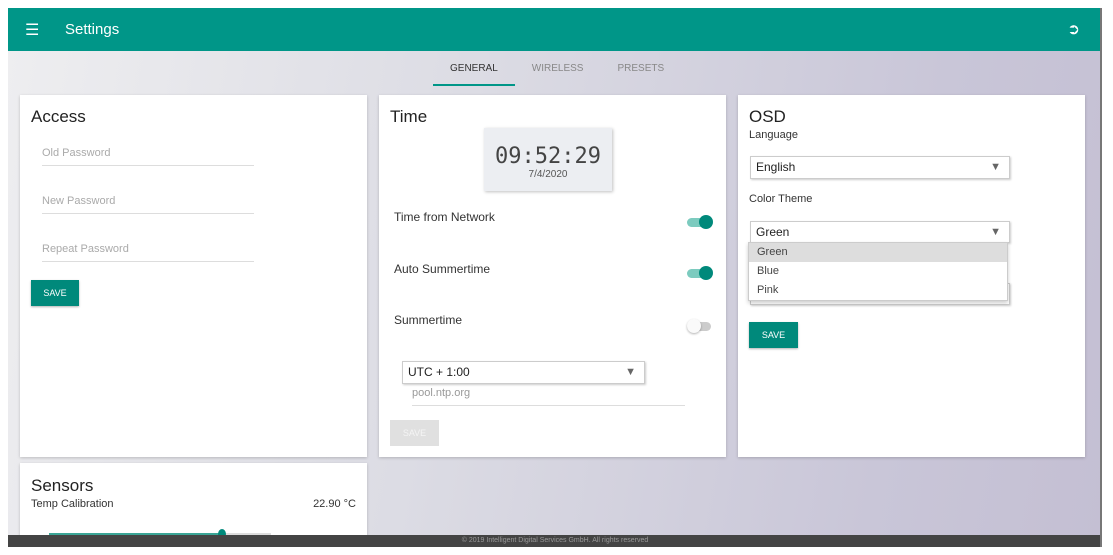 This screenshot has width=1113, height=555. I want to click on sensors-title: Sensors, so click(62, 485).